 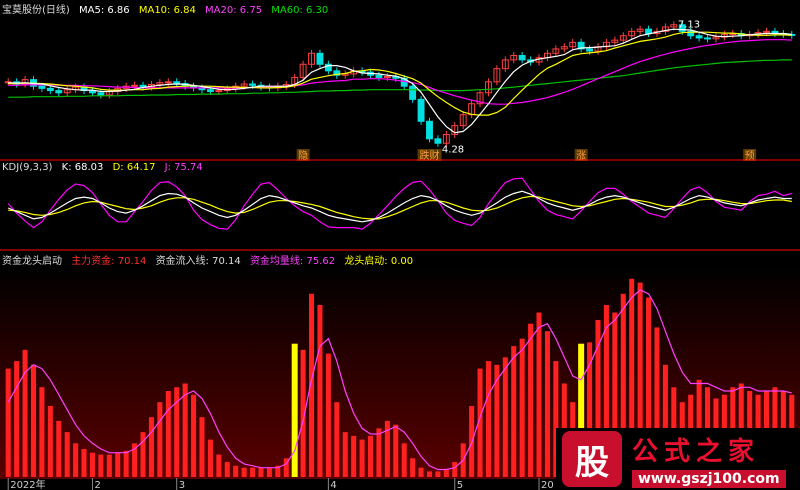 What do you see at coordinates (379, 261) in the screenshot?
I see `dragon-readout: 龙头启动: 0.00` at bounding box center [379, 261].